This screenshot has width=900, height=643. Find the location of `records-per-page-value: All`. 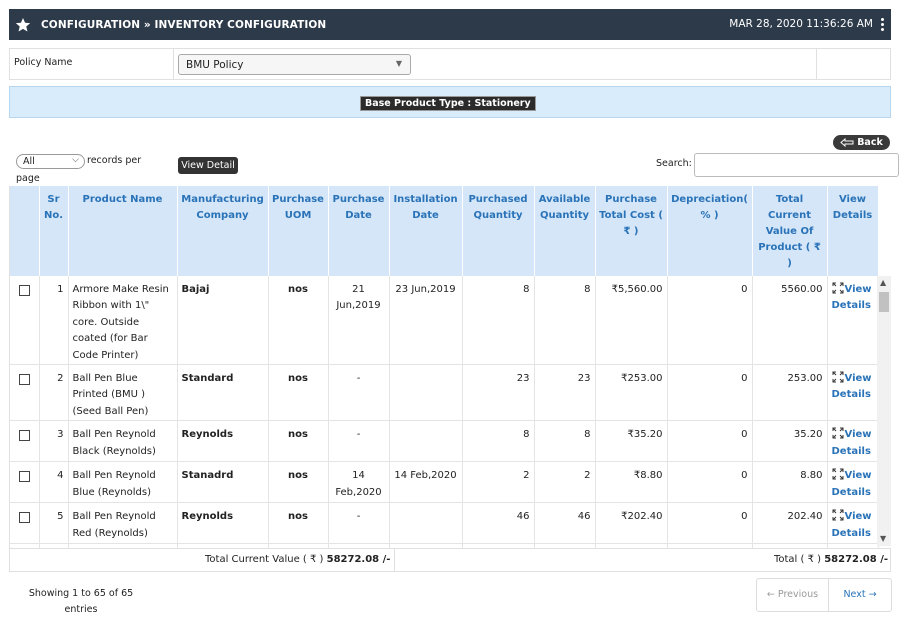

records-per-page-value: All is located at coordinates (29, 161).